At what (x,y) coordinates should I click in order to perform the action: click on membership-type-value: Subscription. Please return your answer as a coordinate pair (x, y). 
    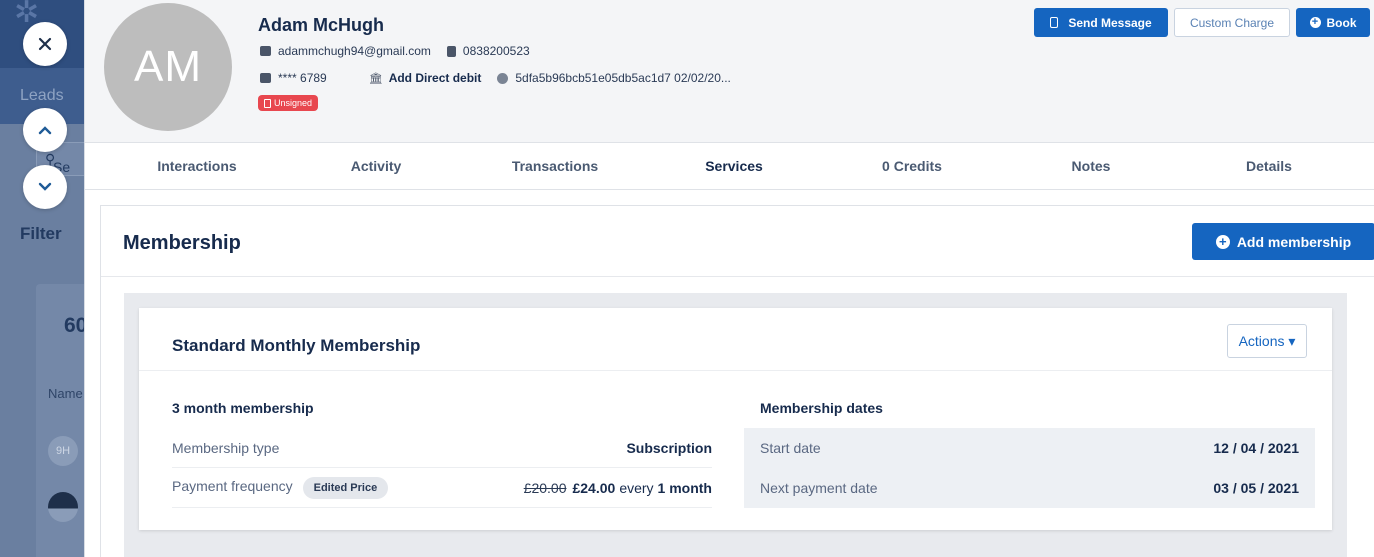
    Looking at the image, I should click on (669, 447).